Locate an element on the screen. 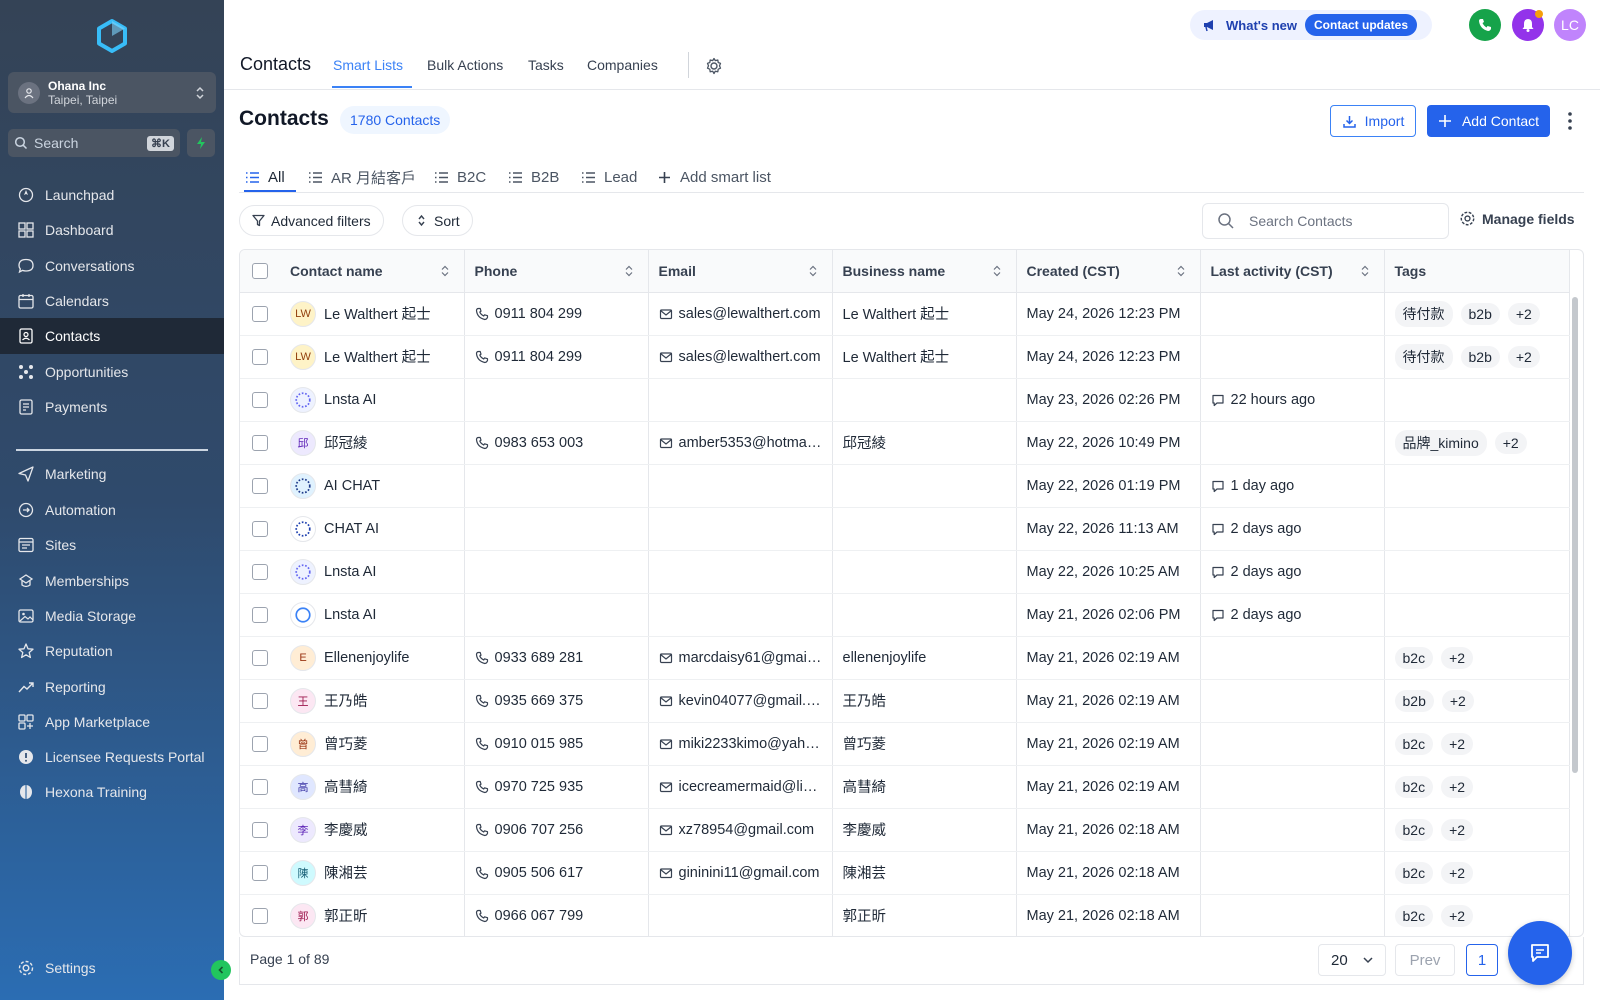  contact-name: 邱冠綾 is located at coordinates (346, 442).